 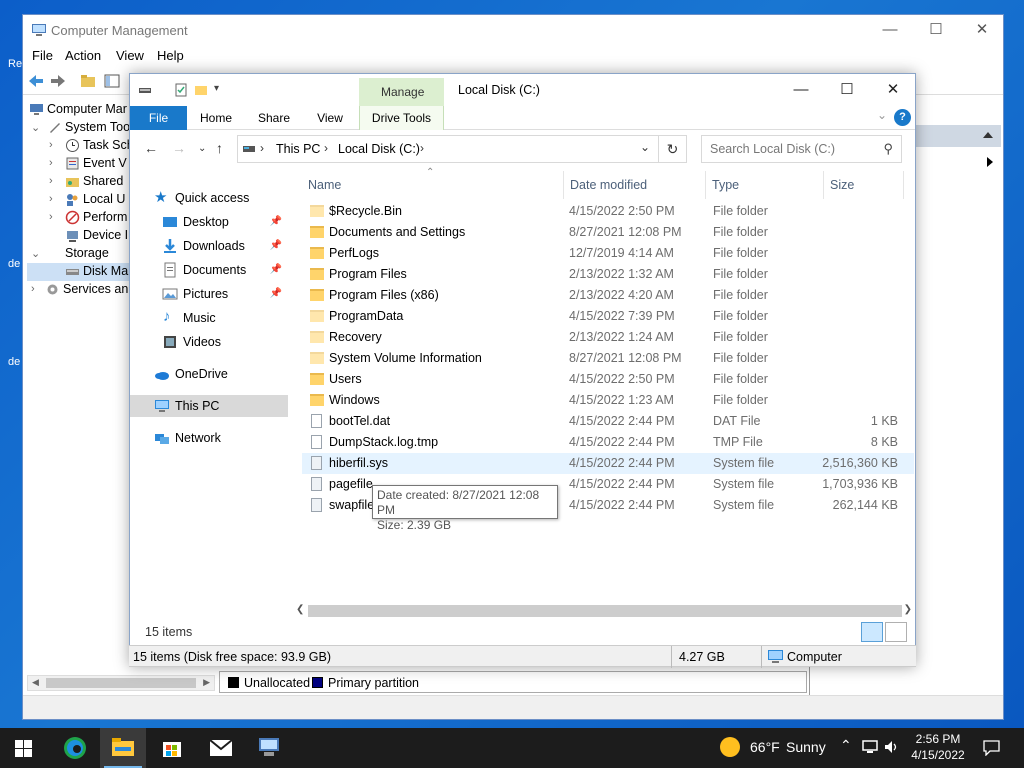 I want to click on taskbar-edge, so click(x=75, y=748).